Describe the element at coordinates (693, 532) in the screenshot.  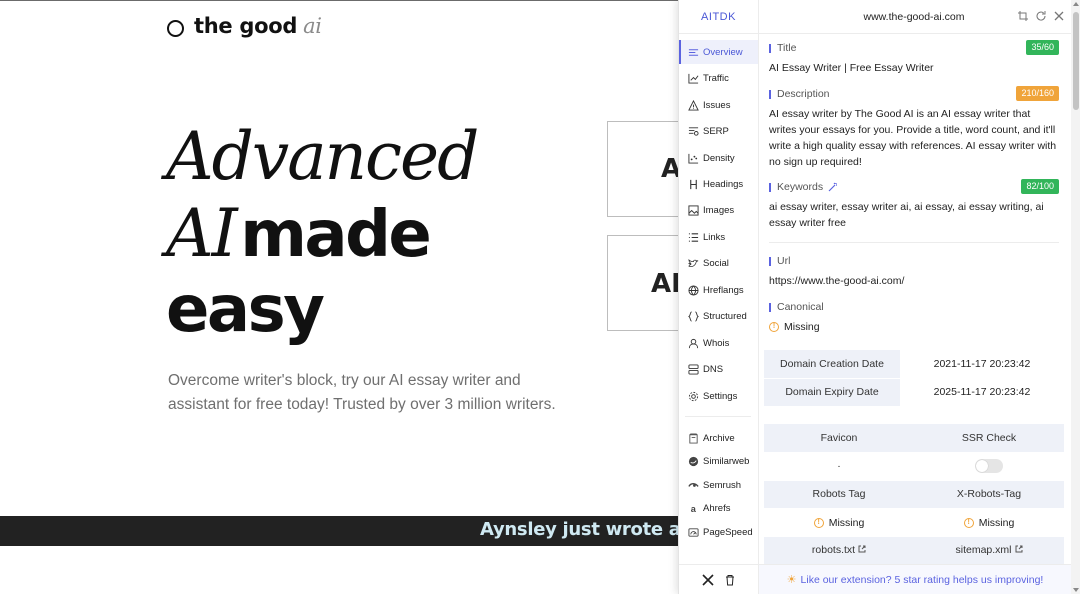
I see `speed-icon` at that location.